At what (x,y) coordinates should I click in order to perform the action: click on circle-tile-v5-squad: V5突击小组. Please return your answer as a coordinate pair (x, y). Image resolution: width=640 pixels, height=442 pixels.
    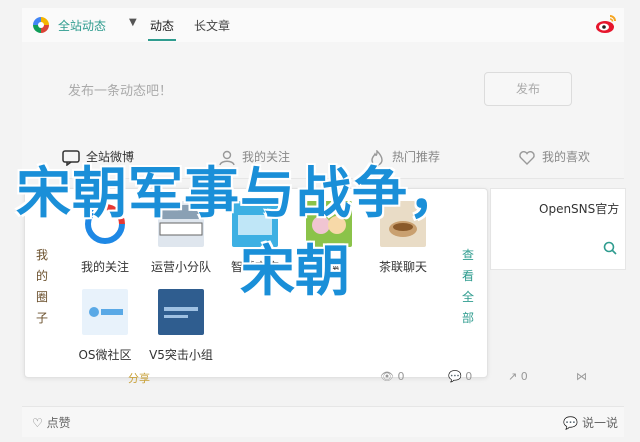
    Looking at the image, I should click on (181, 326).